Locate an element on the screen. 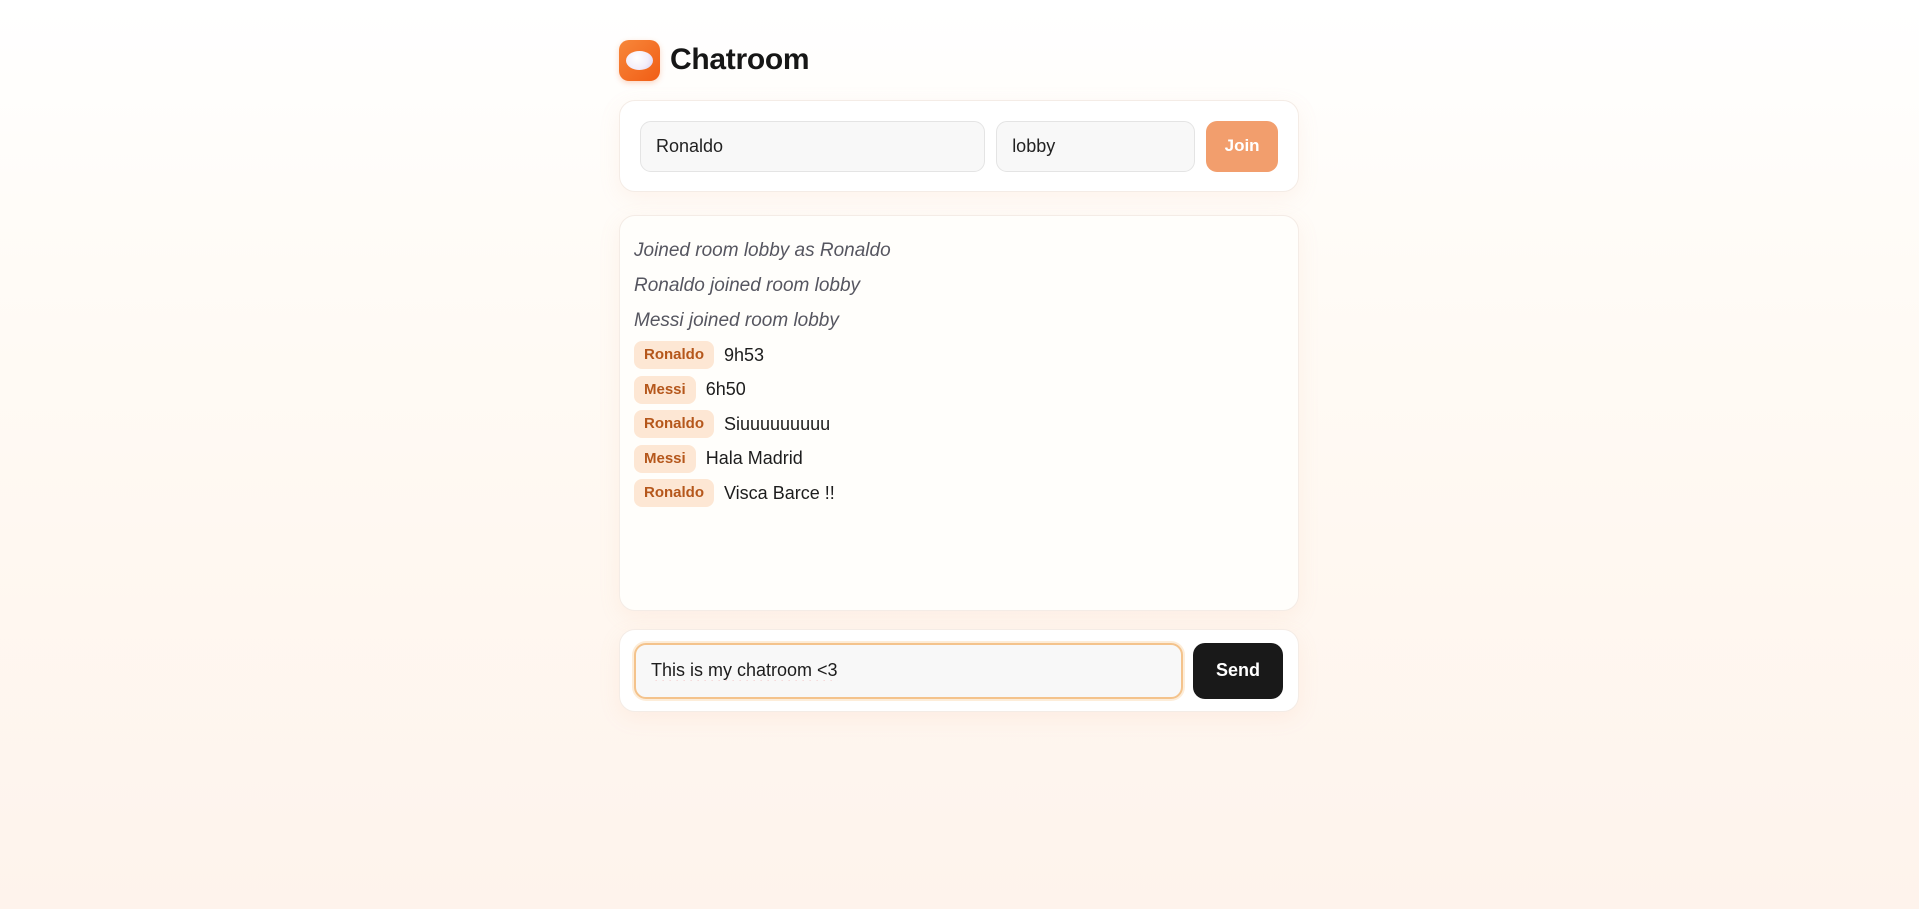  join-form: Join is located at coordinates (959, 146).